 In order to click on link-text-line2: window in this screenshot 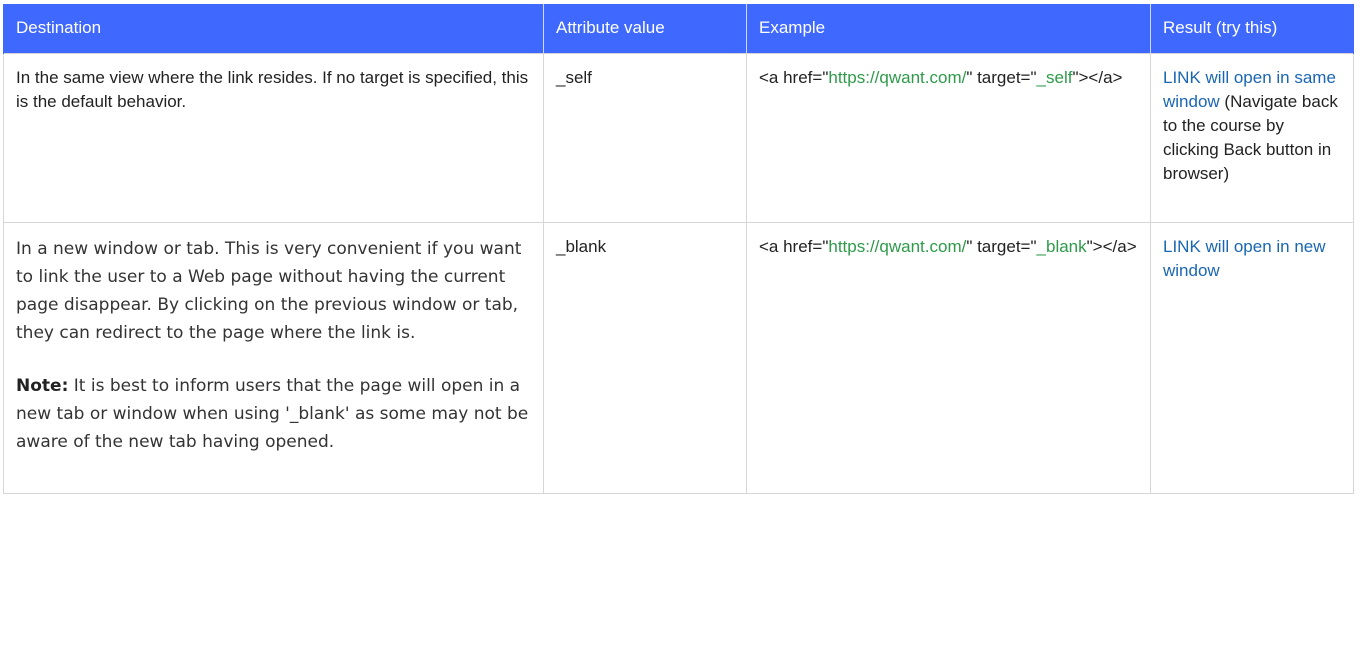, I will do `click(1191, 101)`.